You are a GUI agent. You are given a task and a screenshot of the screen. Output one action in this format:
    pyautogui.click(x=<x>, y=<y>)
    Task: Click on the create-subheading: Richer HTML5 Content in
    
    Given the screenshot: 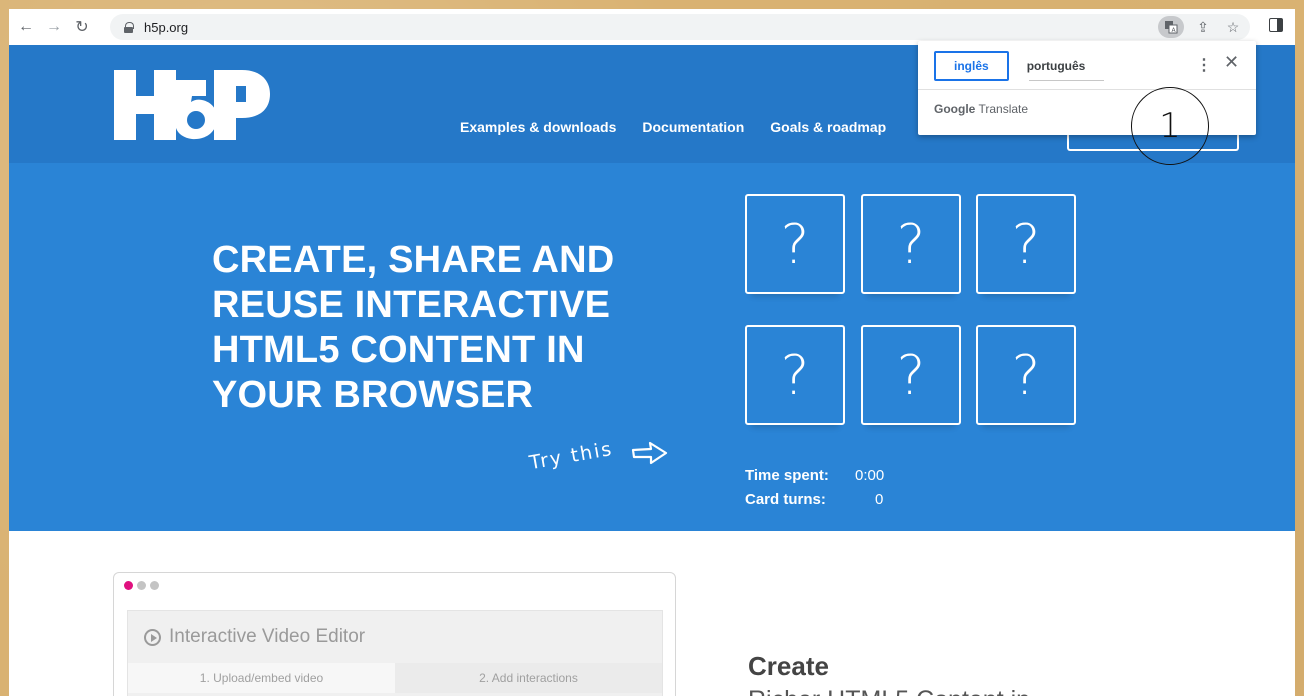 What is the action you would take?
    pyautogui.click(x=889, y=691)
    